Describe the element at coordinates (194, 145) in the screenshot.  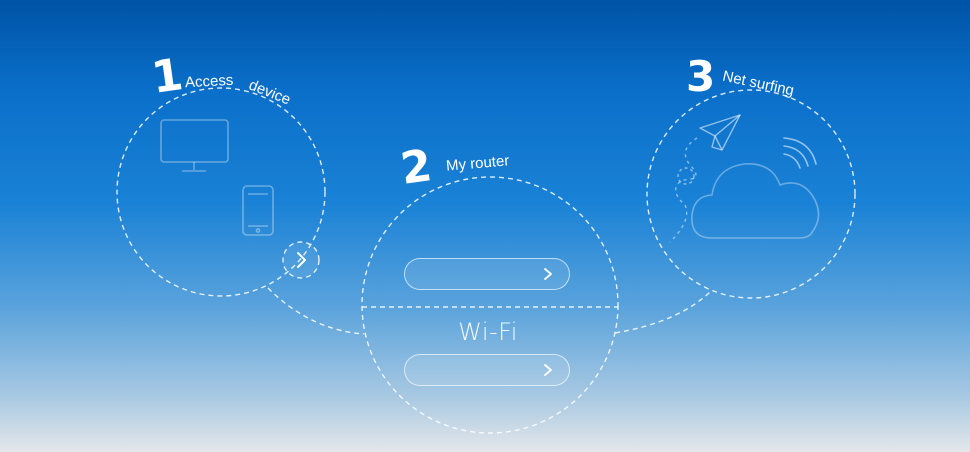
I see `monitor-icon` at that location.